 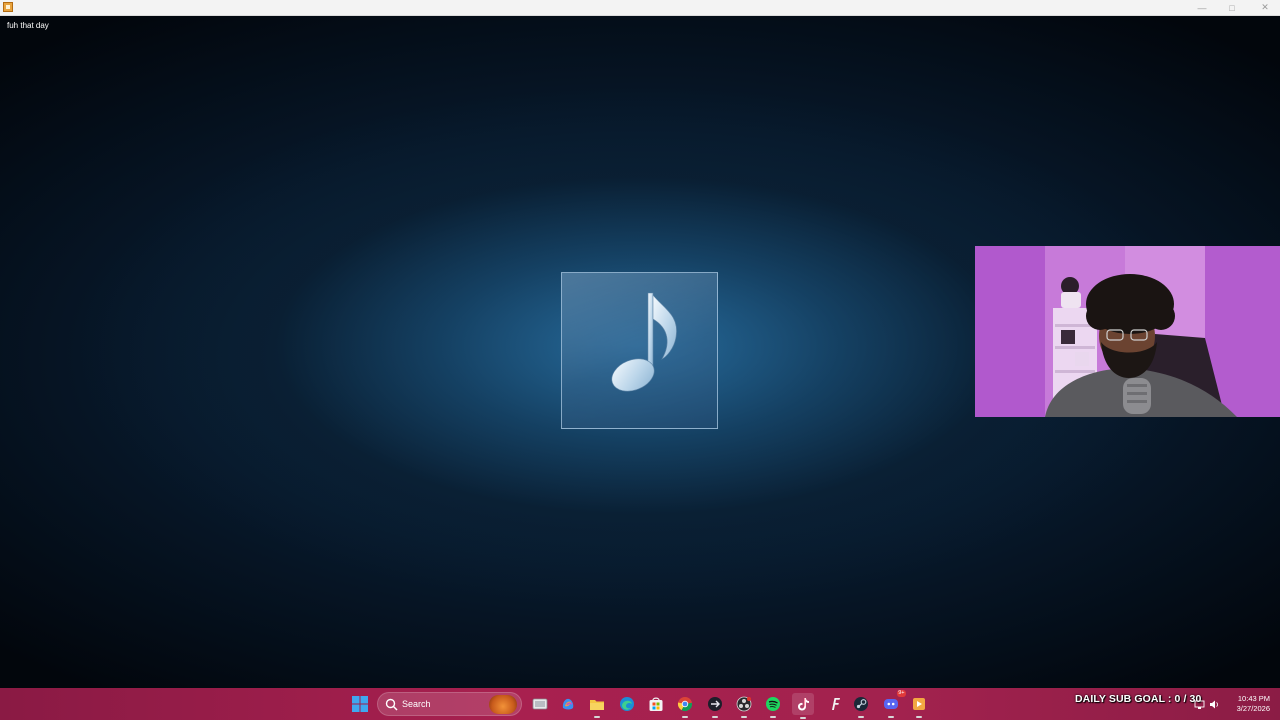 What do you see at coordinates (644, 342) in the screenshot?
I see `music-note-icon` at bounding box center [644, 342].